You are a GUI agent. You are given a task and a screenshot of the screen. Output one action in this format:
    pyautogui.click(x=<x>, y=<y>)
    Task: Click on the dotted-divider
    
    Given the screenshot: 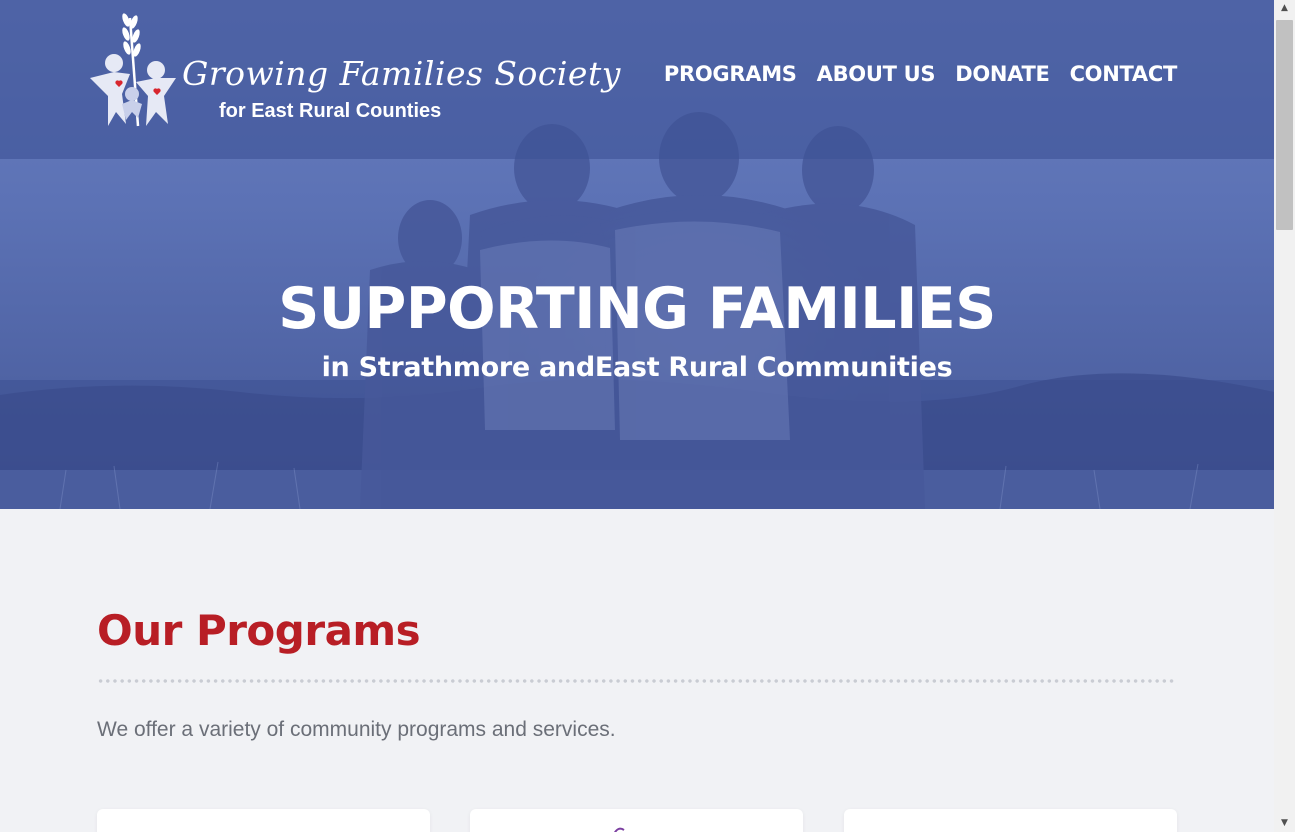 What is the action you would take?
    pyautogui.click(x=637, y=681)
    